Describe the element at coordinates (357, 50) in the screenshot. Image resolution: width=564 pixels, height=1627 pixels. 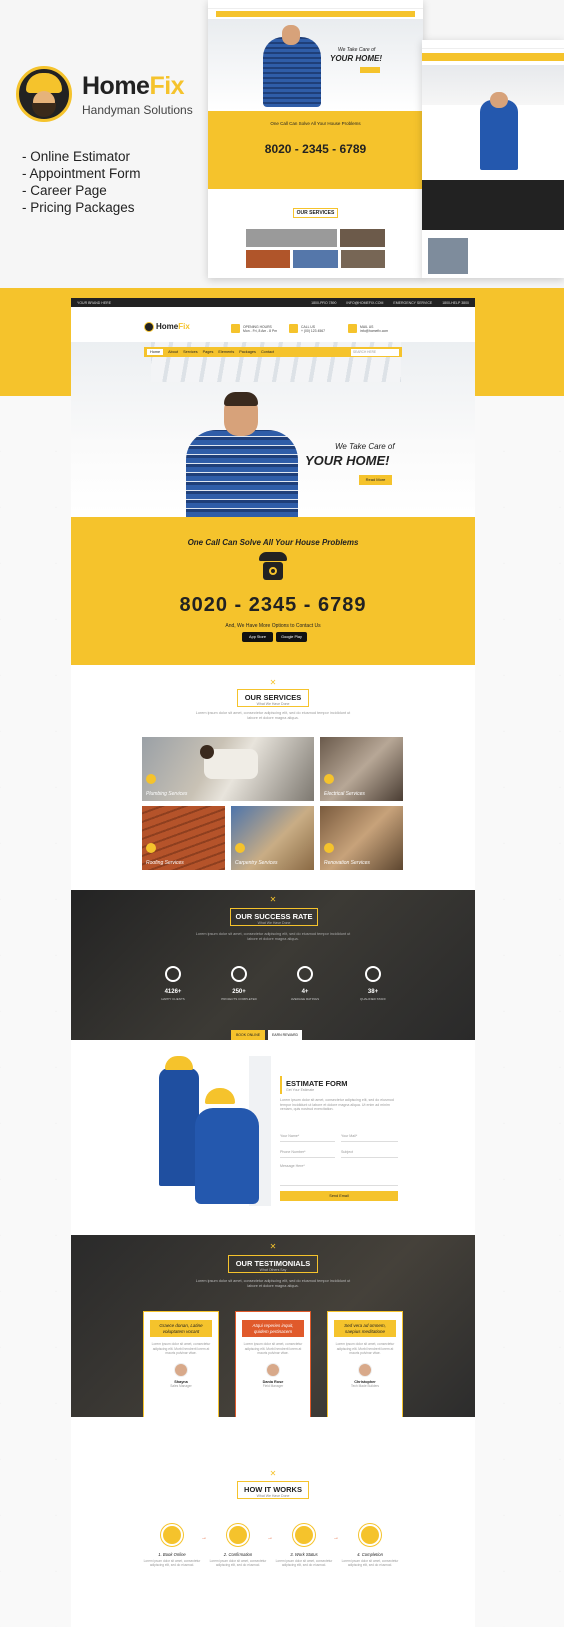
I see `preview-slogan: We Take Care of` at that location.